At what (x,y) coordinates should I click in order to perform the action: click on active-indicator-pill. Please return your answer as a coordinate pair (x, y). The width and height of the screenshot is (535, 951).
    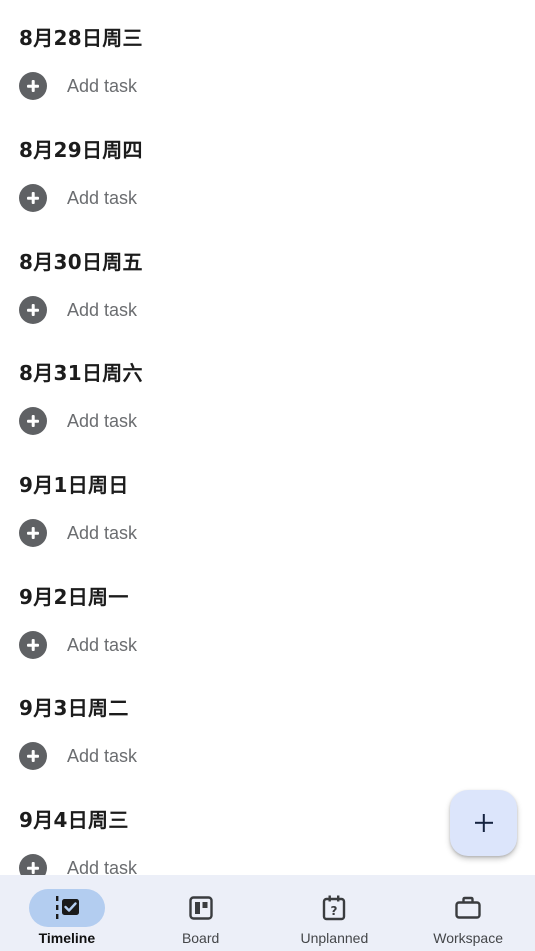
    Looking at the image, I should click on (66, 908).